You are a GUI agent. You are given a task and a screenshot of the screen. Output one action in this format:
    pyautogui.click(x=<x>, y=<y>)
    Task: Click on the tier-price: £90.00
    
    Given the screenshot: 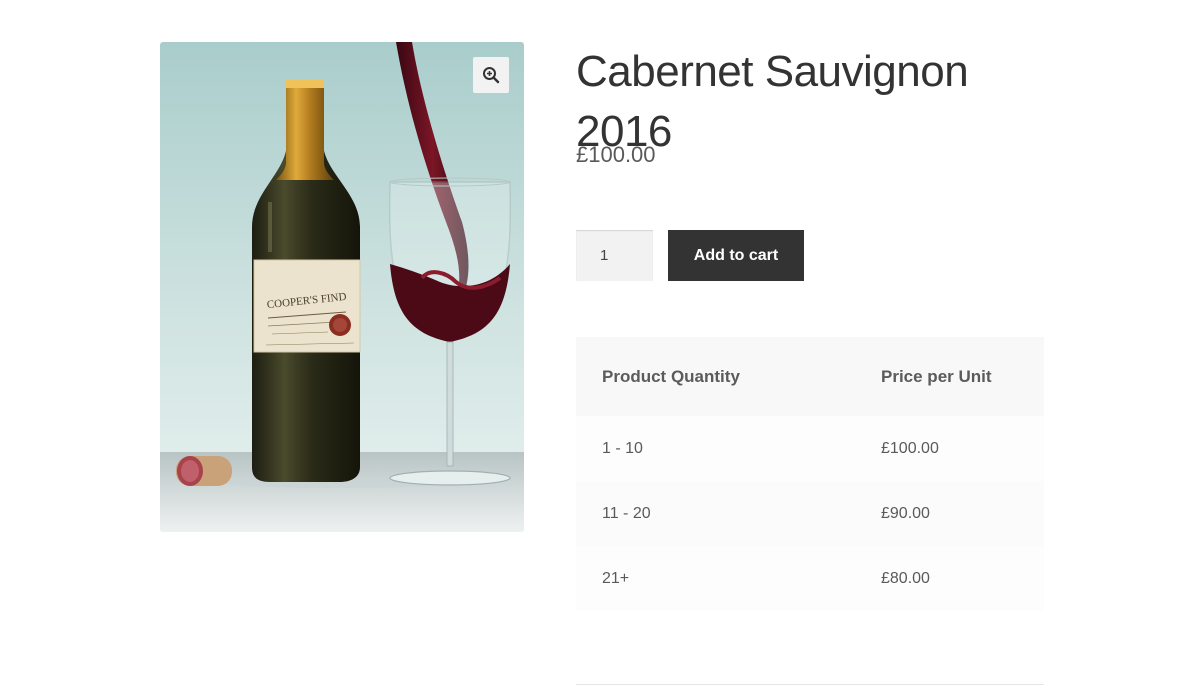 What is the action you would take?
    pyautogui.click(x=949, y=513)
    